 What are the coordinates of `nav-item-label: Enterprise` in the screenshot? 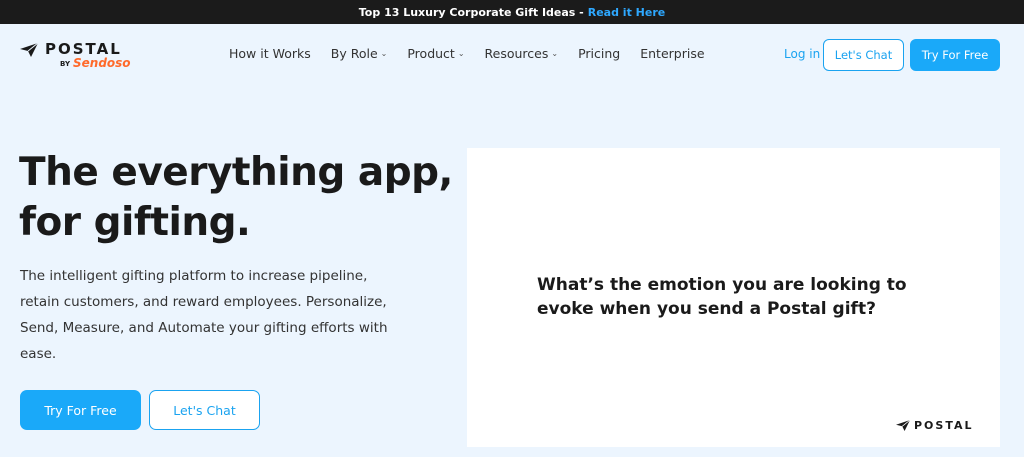 It's located at (672, 53).